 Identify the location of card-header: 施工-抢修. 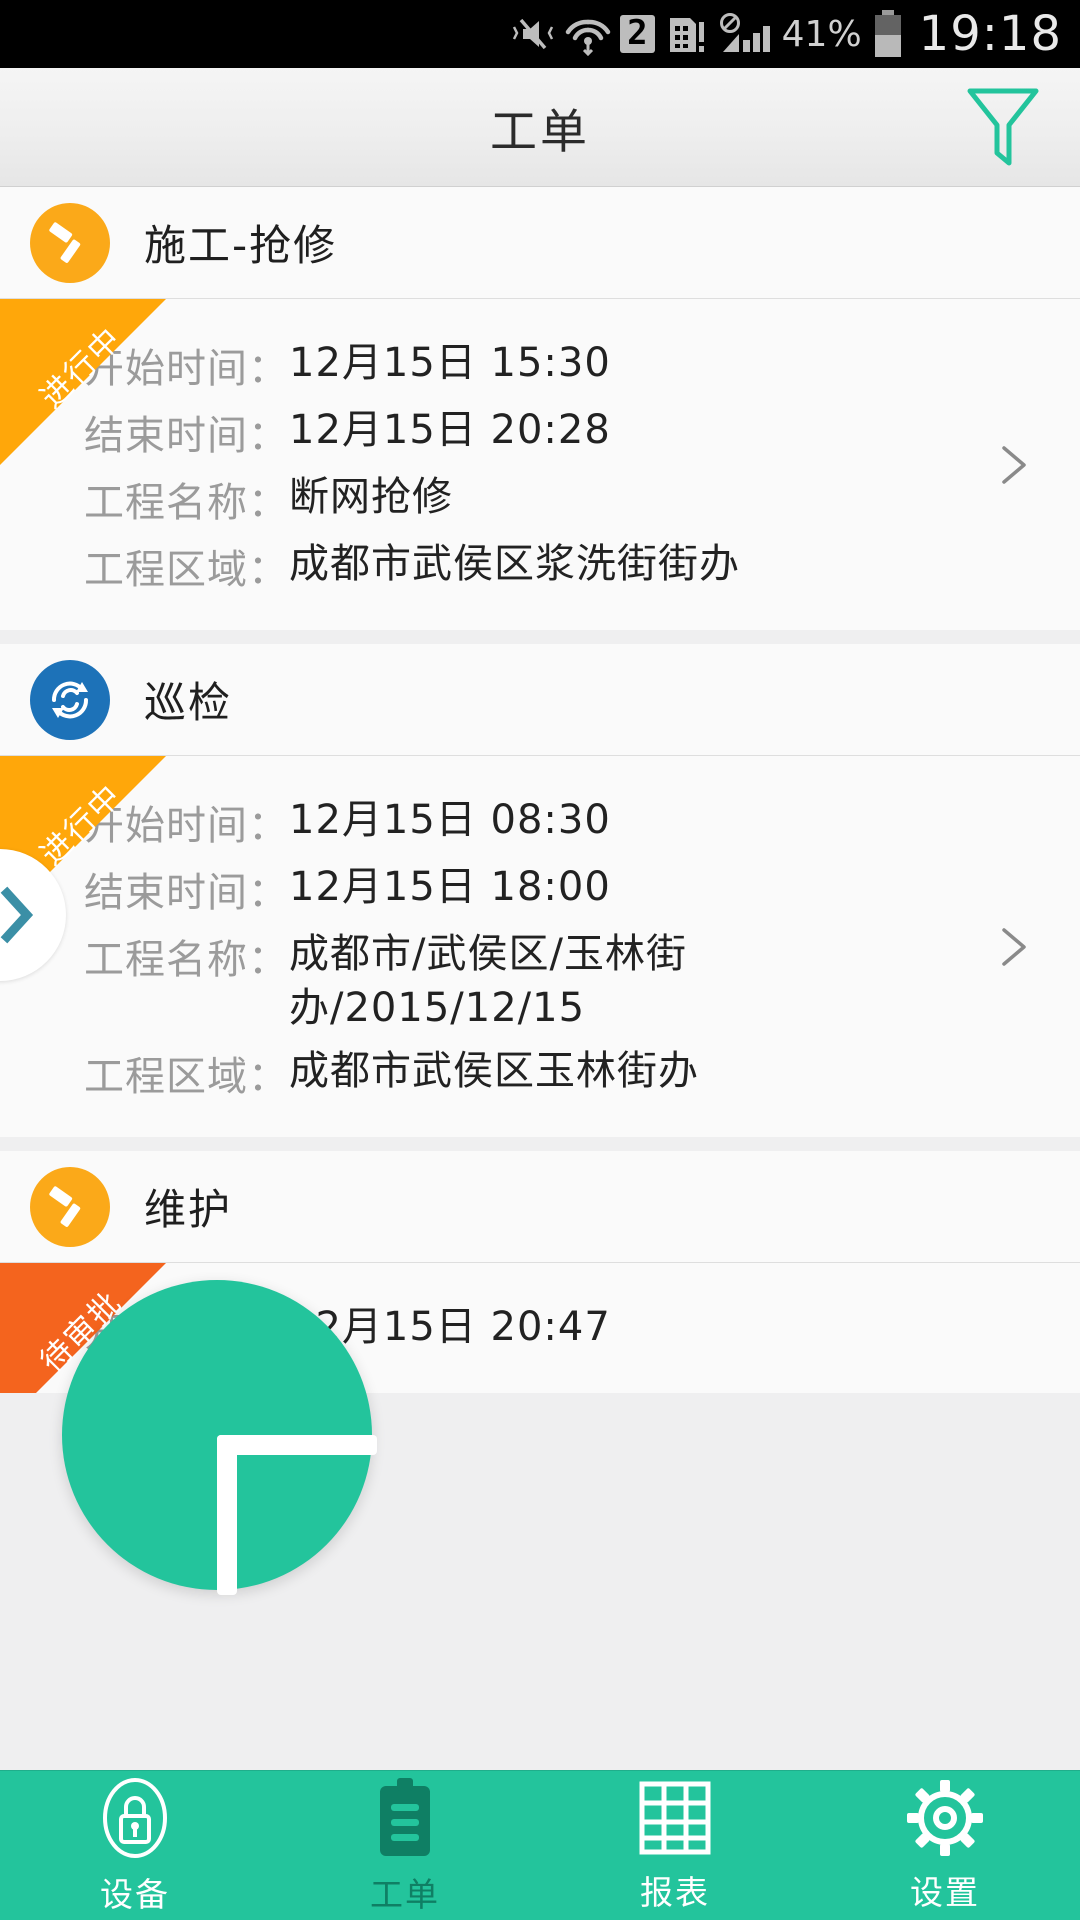
(540, 243).